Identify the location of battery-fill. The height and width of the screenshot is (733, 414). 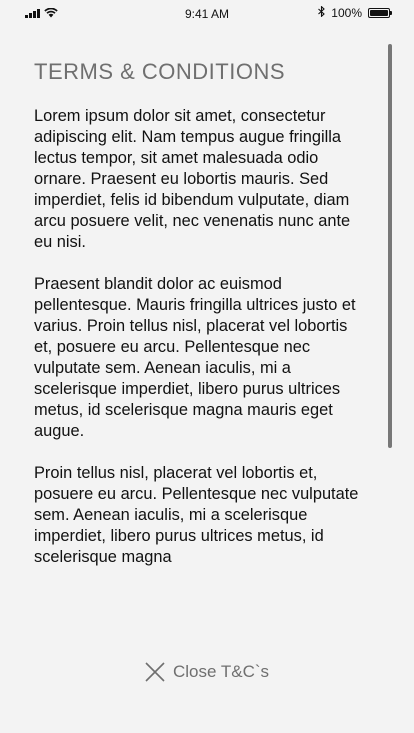
(379, 13).